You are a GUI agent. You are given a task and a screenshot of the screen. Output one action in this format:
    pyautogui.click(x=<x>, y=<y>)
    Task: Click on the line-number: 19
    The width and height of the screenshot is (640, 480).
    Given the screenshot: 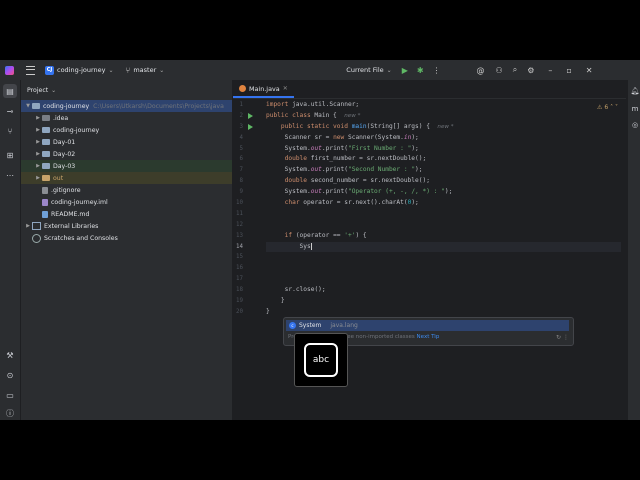 What is the action you would take?
    pyautogui.click(x=239, y=301)
    